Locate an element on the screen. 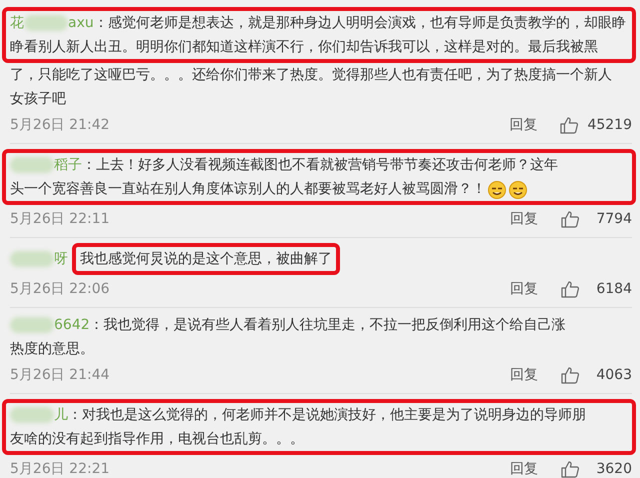 The height and width of the screenshot is (478, 640). like-count: 45219 is located at coordinates (609, 125).